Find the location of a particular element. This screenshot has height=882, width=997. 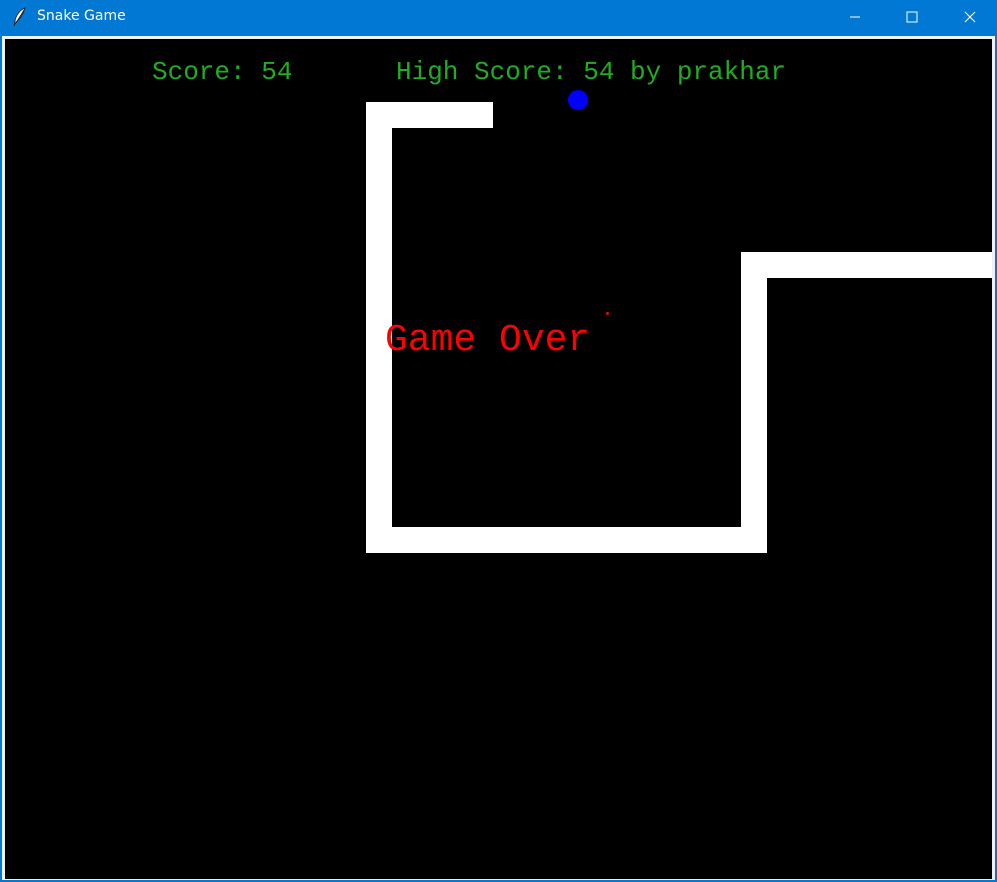

close-button is located at coordinates (969, 16).